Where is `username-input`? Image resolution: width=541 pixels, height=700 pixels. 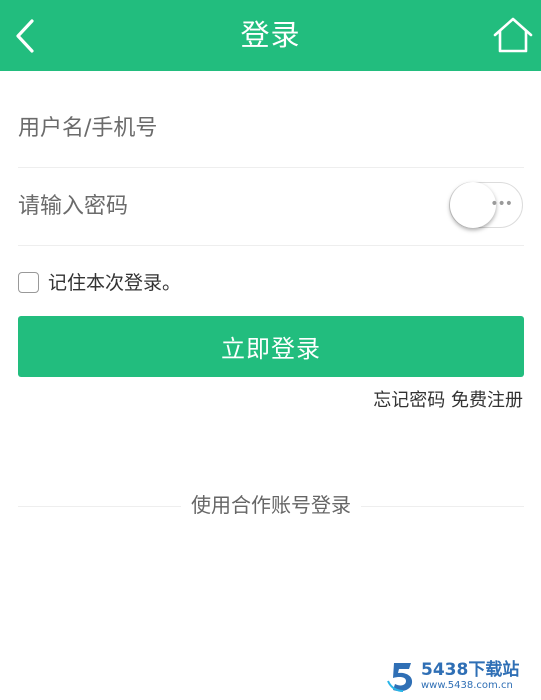 username-input is located at coordinates (218, 128).